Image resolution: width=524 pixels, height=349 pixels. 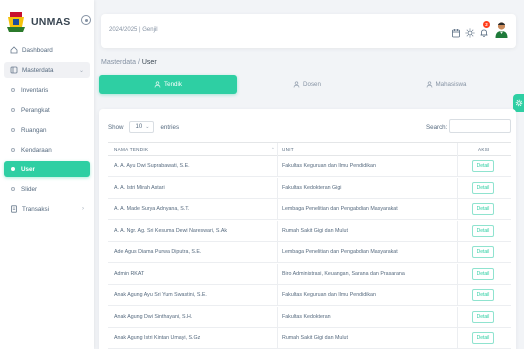 I want to click on academic-period: 2024/2025 | Genjil, so click(x=133, y=30).